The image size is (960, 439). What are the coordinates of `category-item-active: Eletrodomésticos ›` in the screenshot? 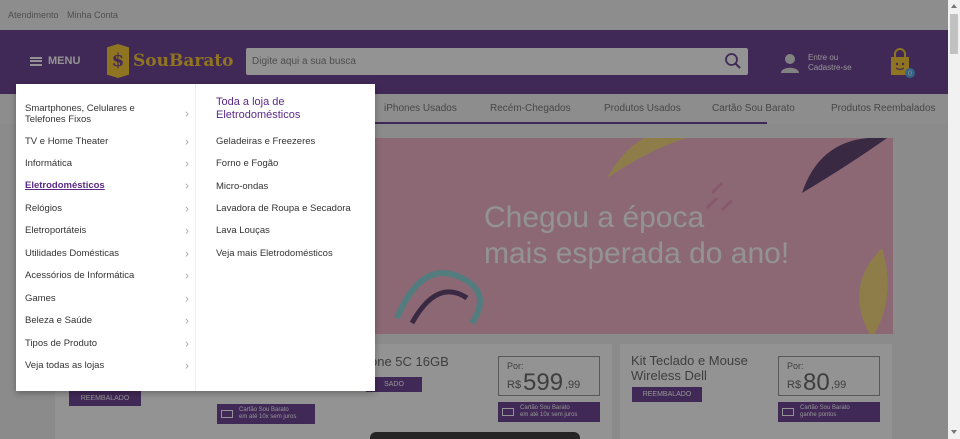 It's located at (107, 185).